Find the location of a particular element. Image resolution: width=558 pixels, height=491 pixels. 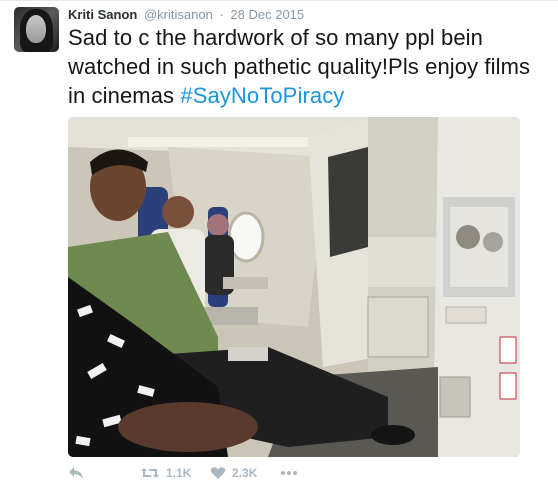

retweet-button: 1.1K is located at coordinates (175, 473).